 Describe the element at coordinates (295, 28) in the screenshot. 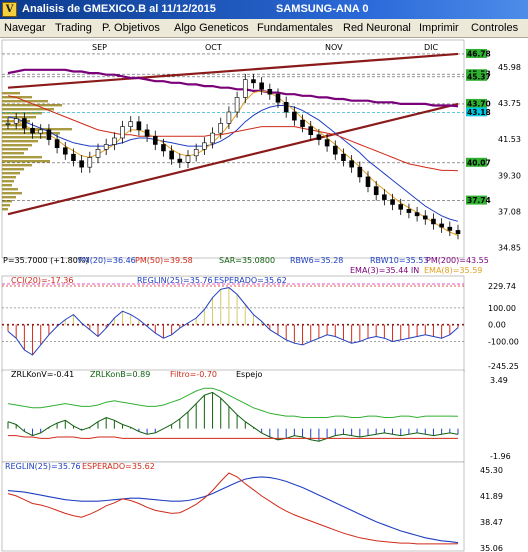

I see `menu-fundamentales: Fundamentales` at that location.